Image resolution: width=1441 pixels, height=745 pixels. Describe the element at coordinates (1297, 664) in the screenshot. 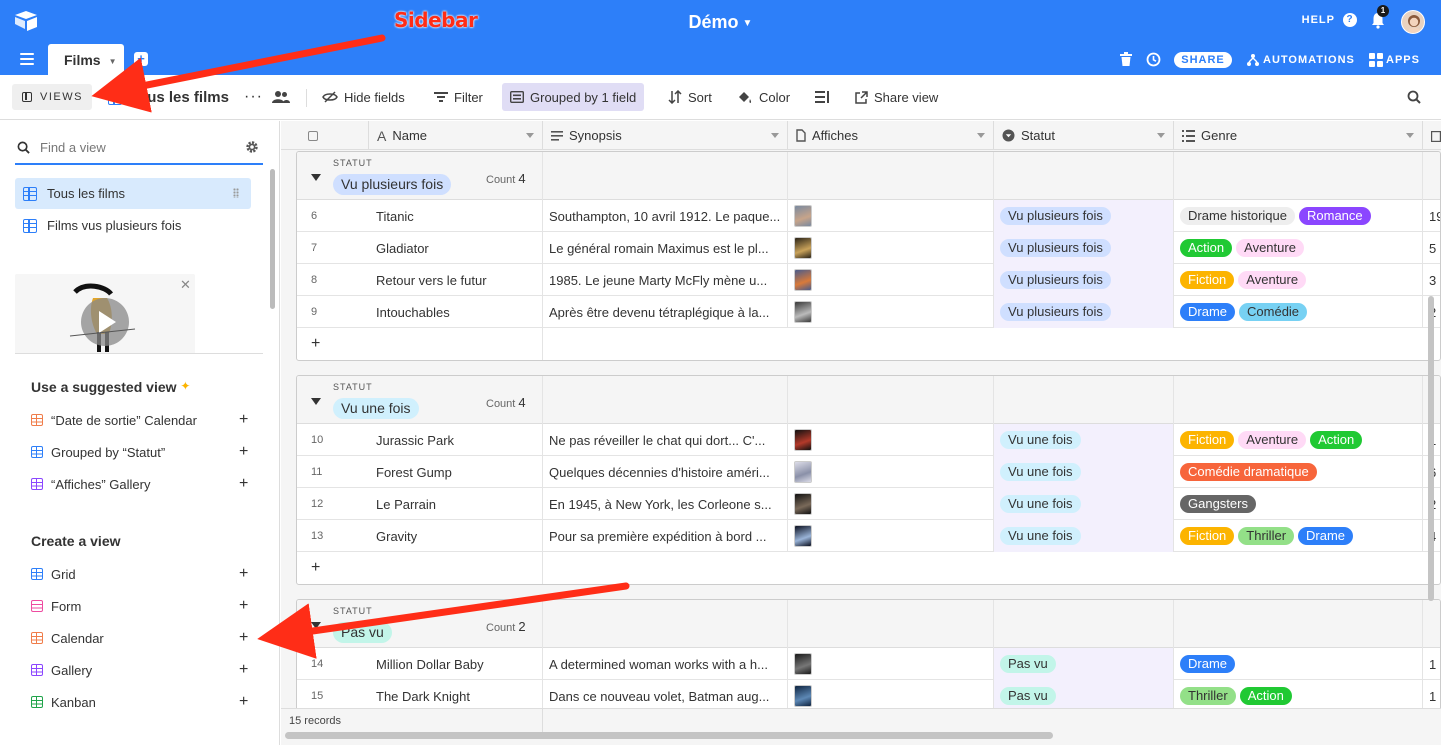

I see `cell-genre: Drame` at that location.